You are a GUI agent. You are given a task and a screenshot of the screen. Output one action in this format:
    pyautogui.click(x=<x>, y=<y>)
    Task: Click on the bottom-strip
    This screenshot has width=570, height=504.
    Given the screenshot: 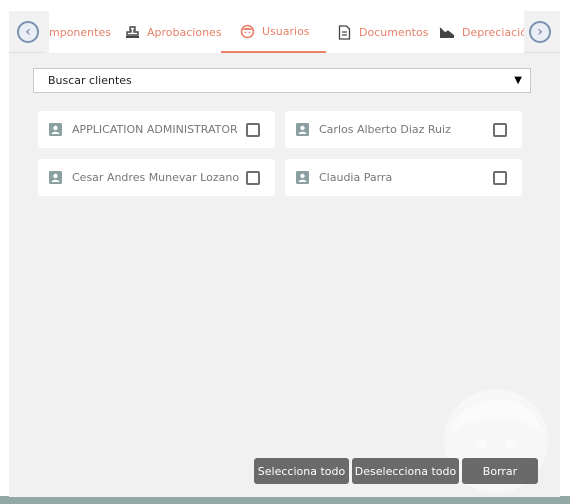 What is the action you would take?
    pyautogui.click(x=285, y=500)
    